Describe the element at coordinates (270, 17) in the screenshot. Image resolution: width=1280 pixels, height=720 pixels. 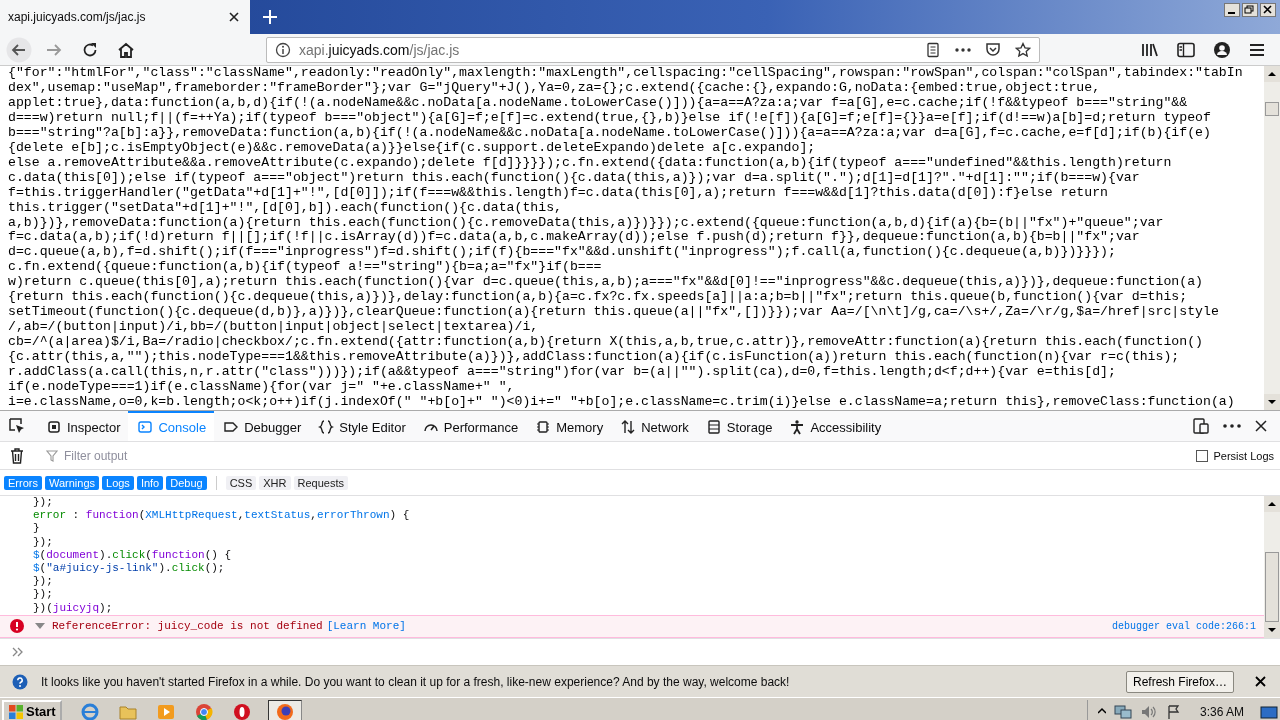
I see `plus-icon` at that location.